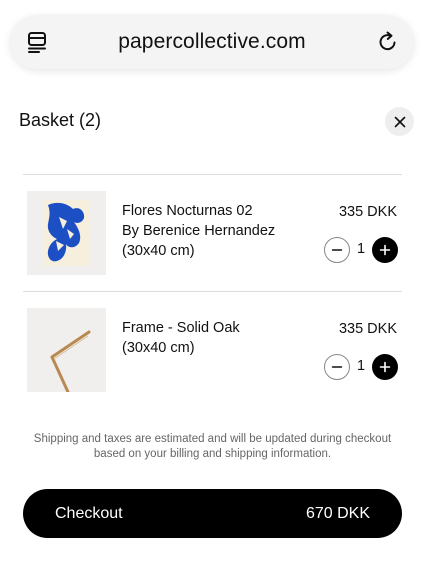  Describe the element at coordinates (337, 513) in the screenshot. I see `checkout-total: 670 DKK` at that location.